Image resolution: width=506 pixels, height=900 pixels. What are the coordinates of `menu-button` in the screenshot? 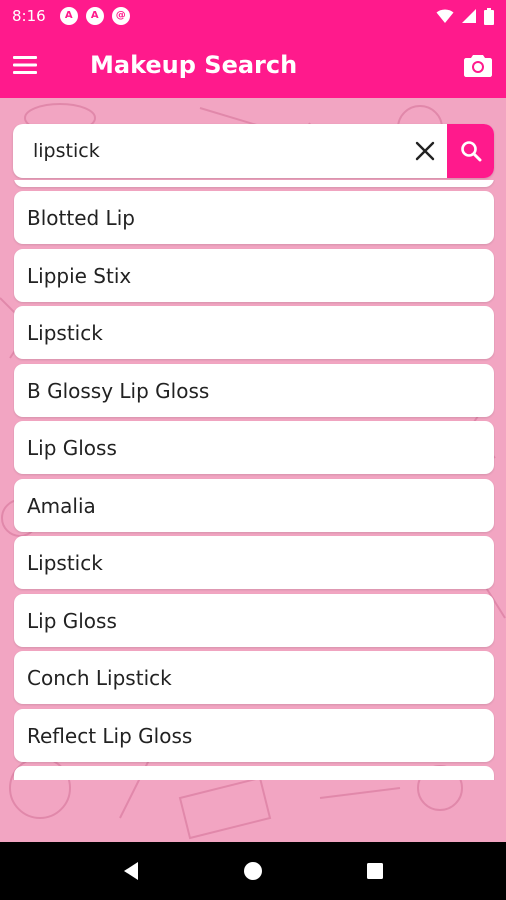 It's located at (25, 65).